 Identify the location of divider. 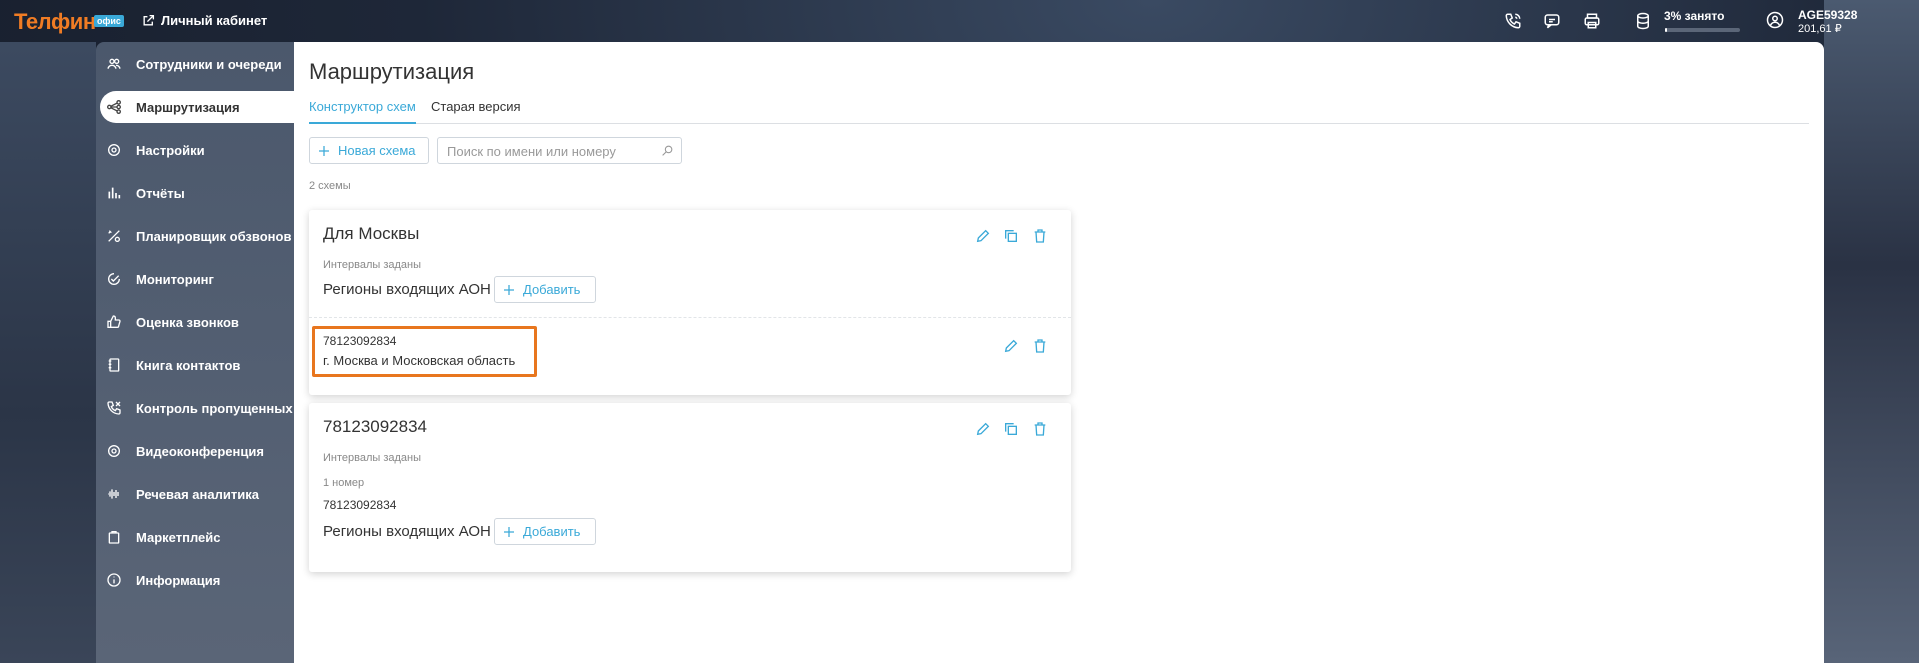
(690, 317).